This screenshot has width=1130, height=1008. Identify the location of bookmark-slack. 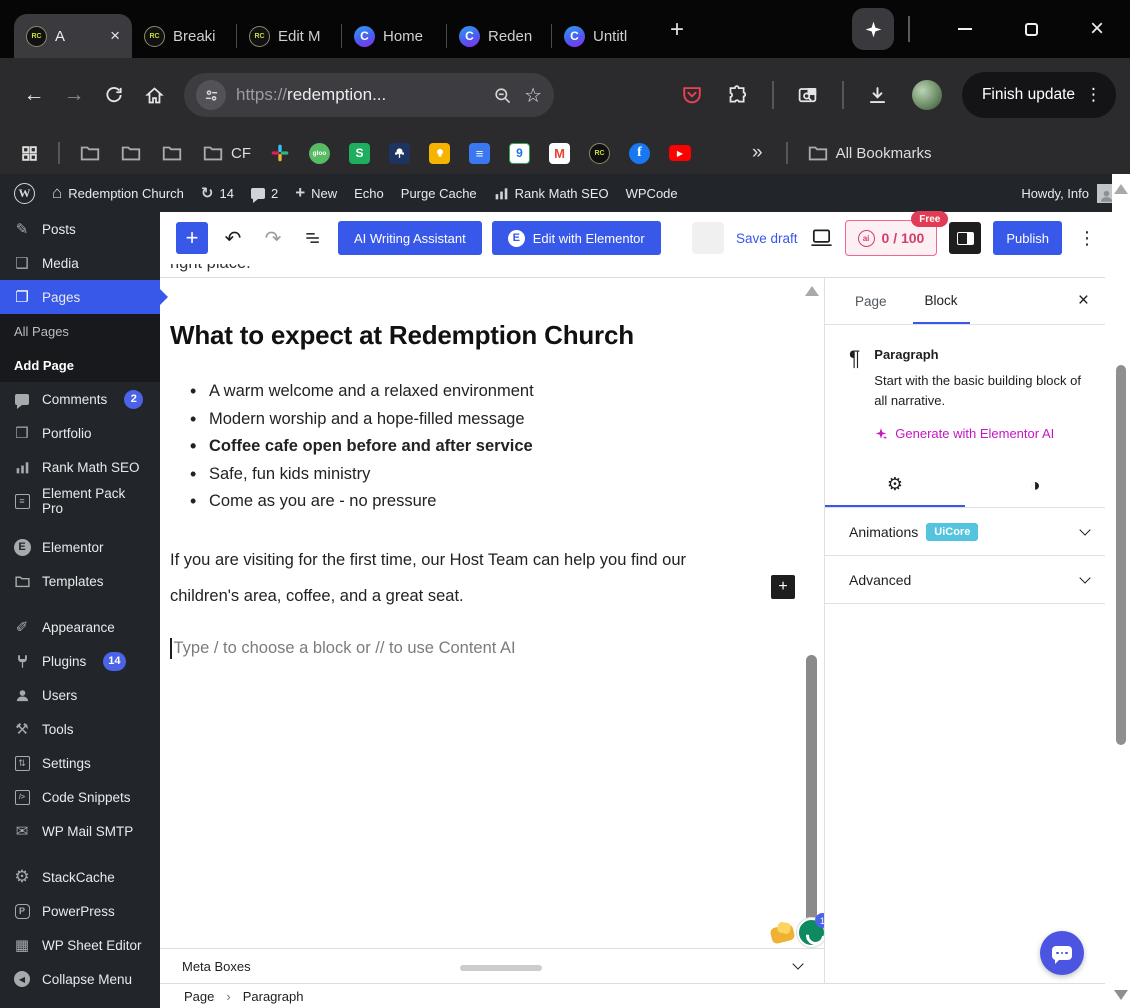
(280, 153).